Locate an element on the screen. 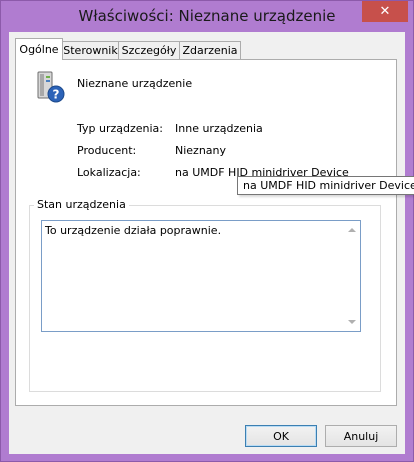  tab-label: Zdarzenia is located at coordinates (210, 50).